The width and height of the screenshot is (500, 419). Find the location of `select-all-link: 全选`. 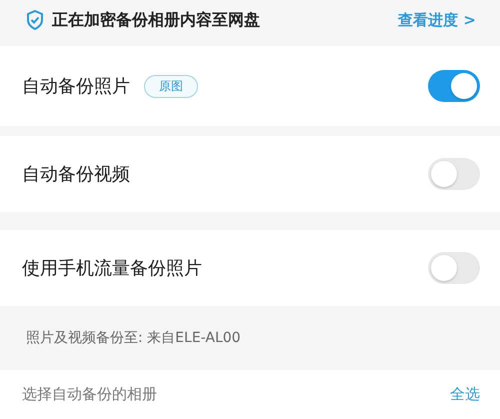

select-all-link: 全选 is located at coordinates (465, 394).